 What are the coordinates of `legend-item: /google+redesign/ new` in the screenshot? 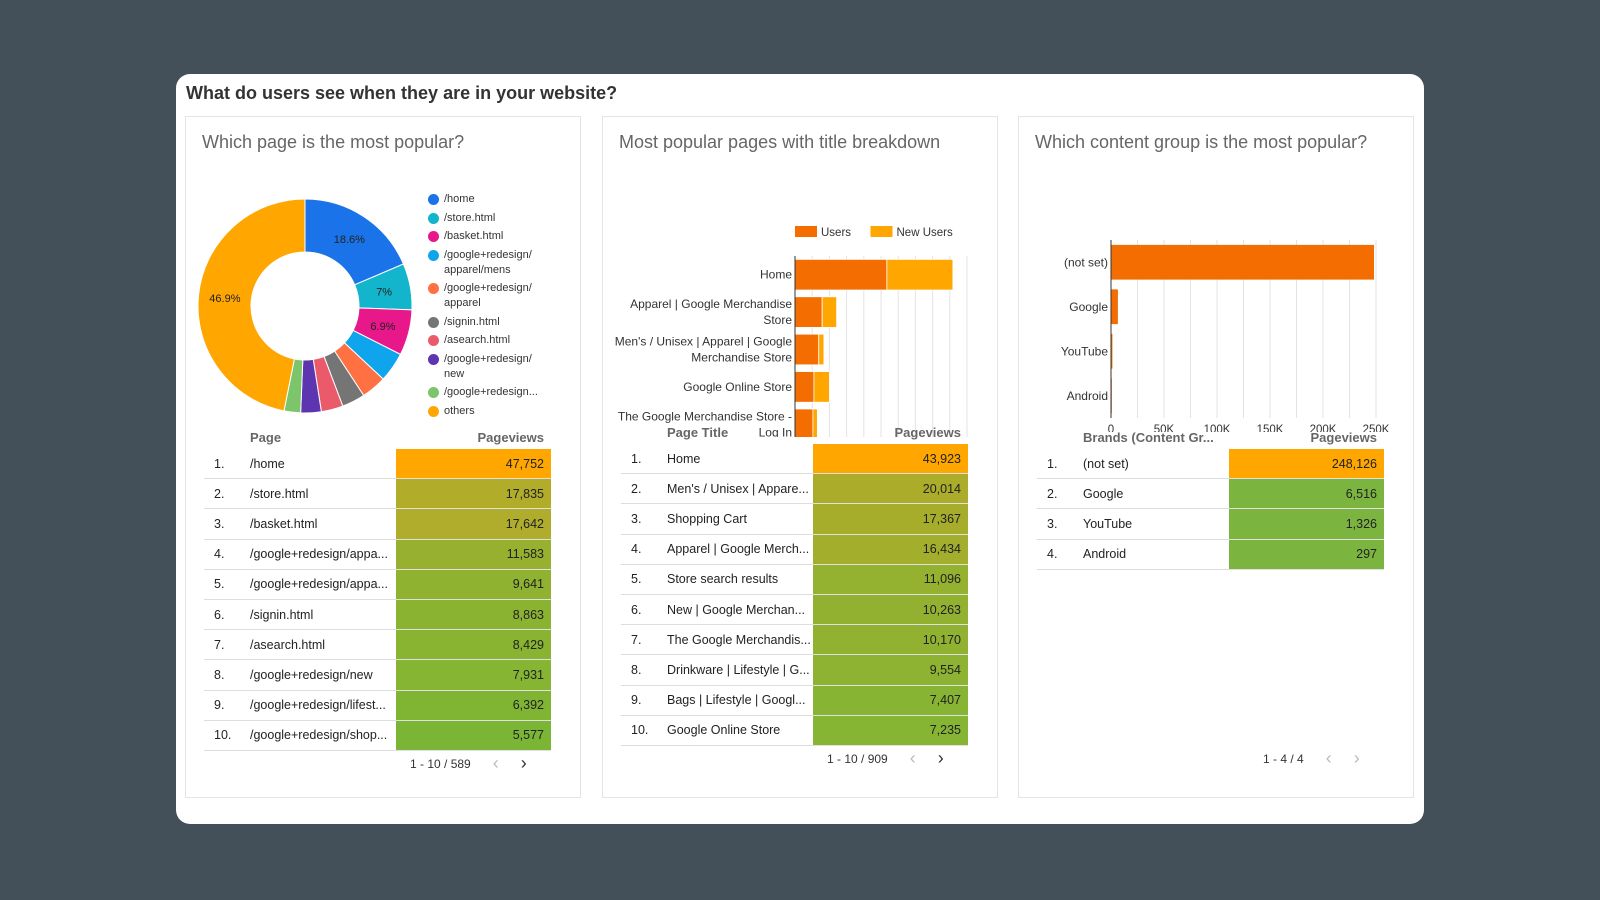 It's located at (486, 367).